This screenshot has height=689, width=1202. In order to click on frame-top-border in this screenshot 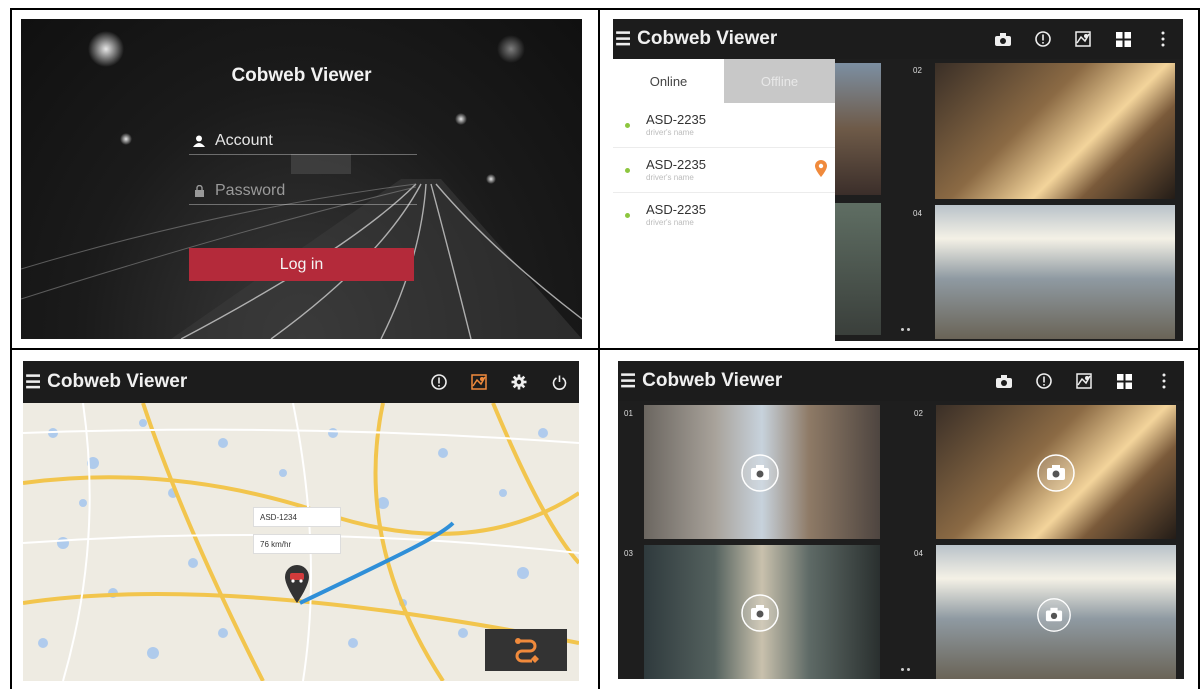, I will do `click(605, 9)`.